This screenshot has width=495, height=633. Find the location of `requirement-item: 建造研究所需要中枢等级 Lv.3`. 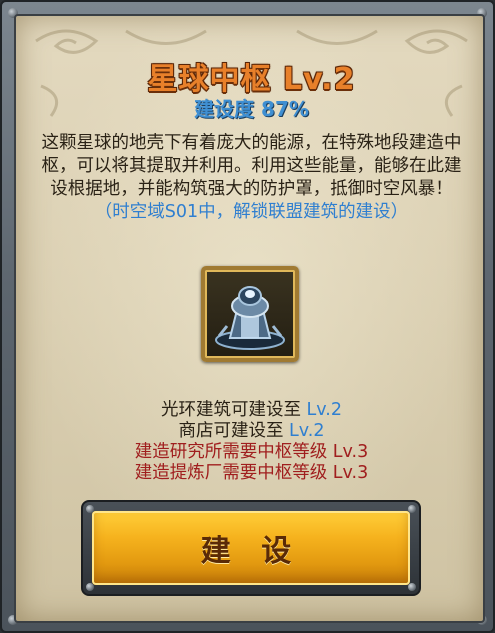

requirement-item: 建造研究所需要中枢等级 Lv.3 is located at coordinates (251, 452).